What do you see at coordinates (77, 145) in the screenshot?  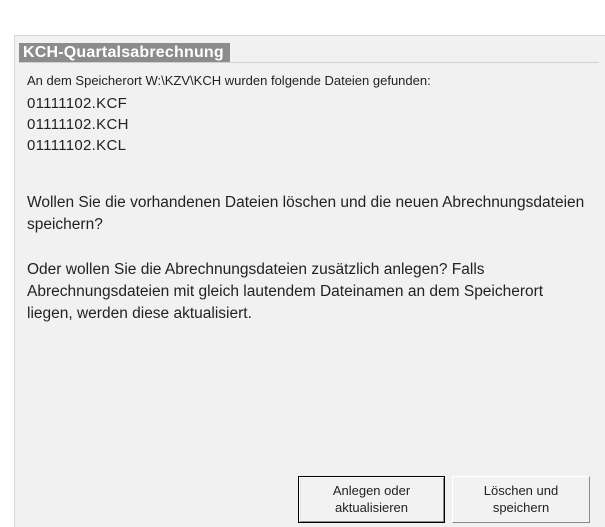 I see `list-item: 01111102.KCL` at bounding box center [77, 145].